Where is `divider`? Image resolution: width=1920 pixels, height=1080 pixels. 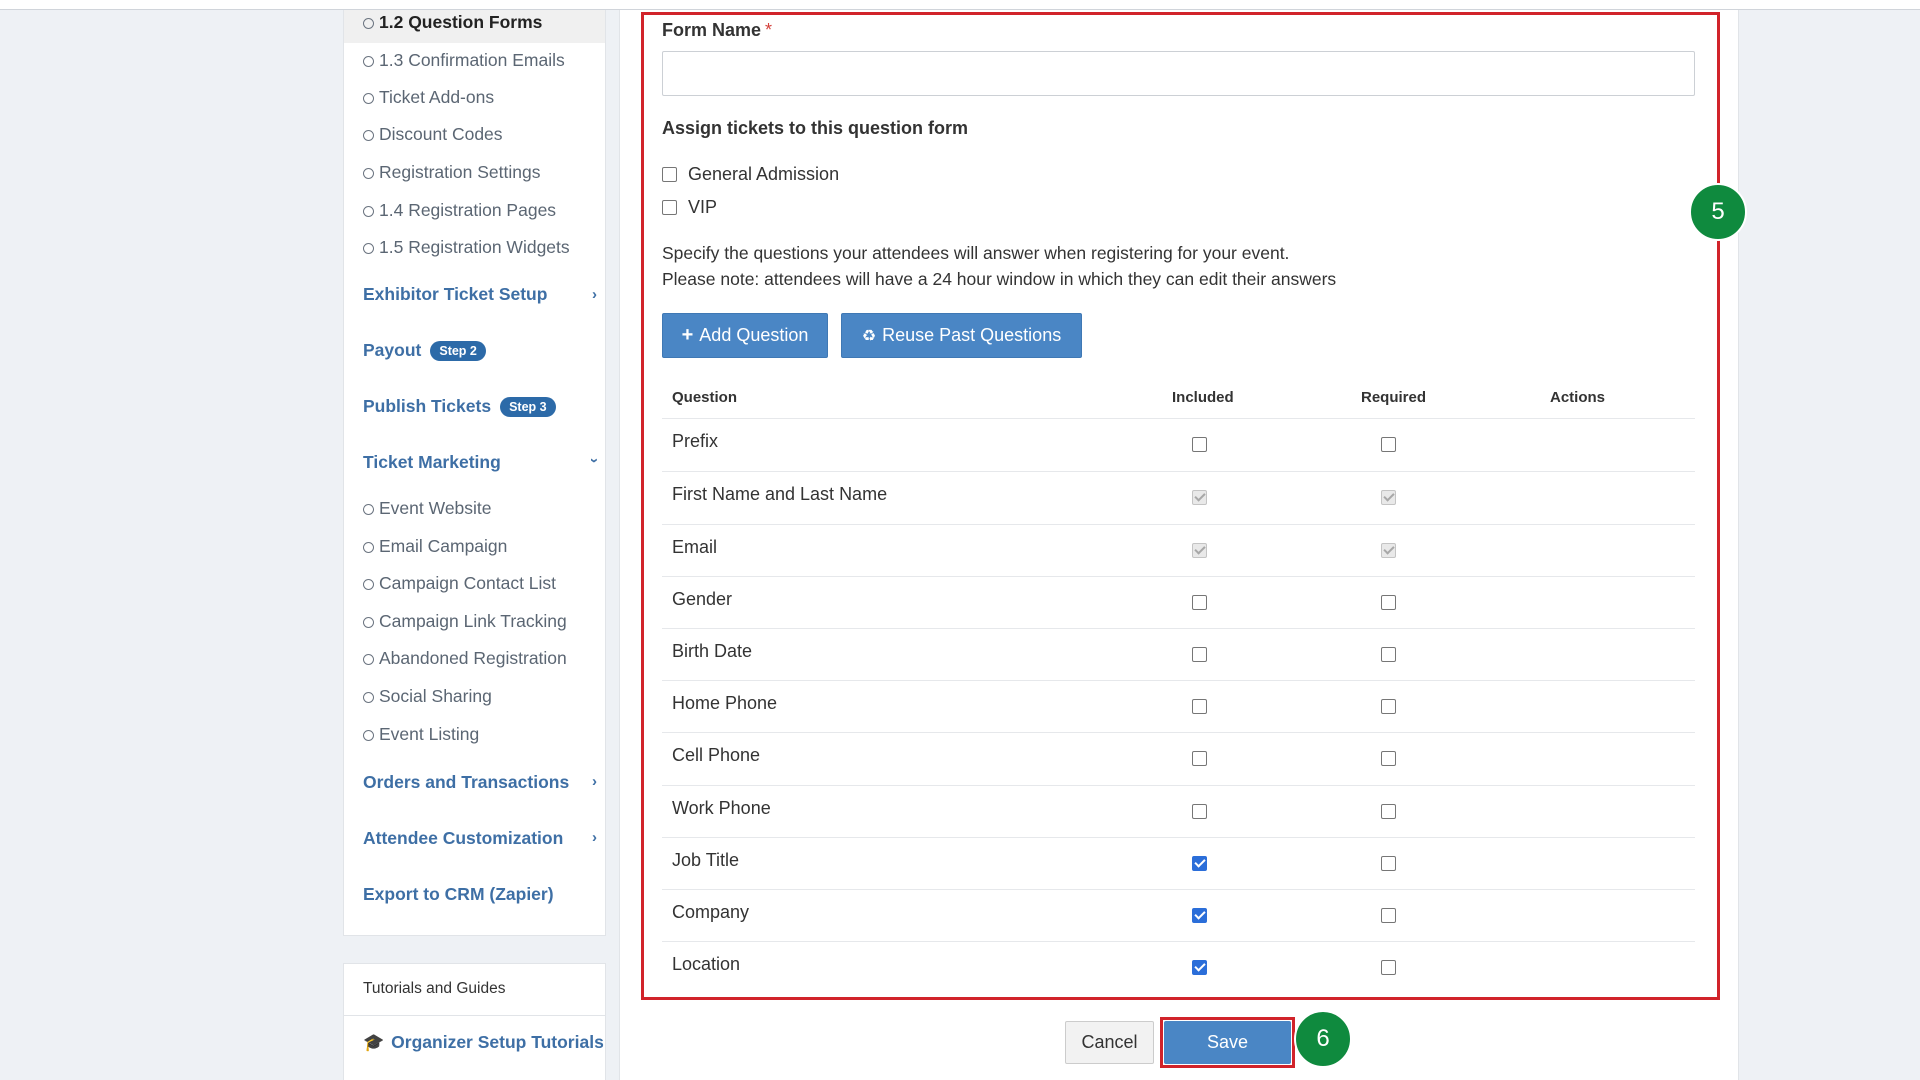 divider is located at coordinates (474, 1015).